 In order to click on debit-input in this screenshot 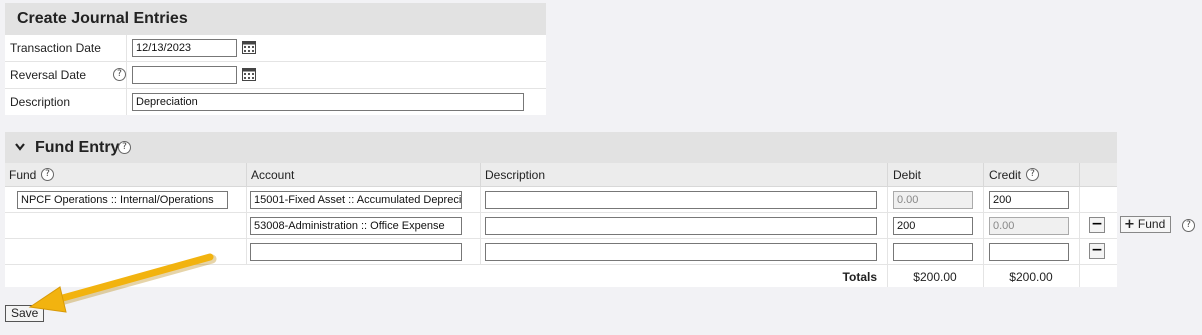, I will do `click(933, 252)`.